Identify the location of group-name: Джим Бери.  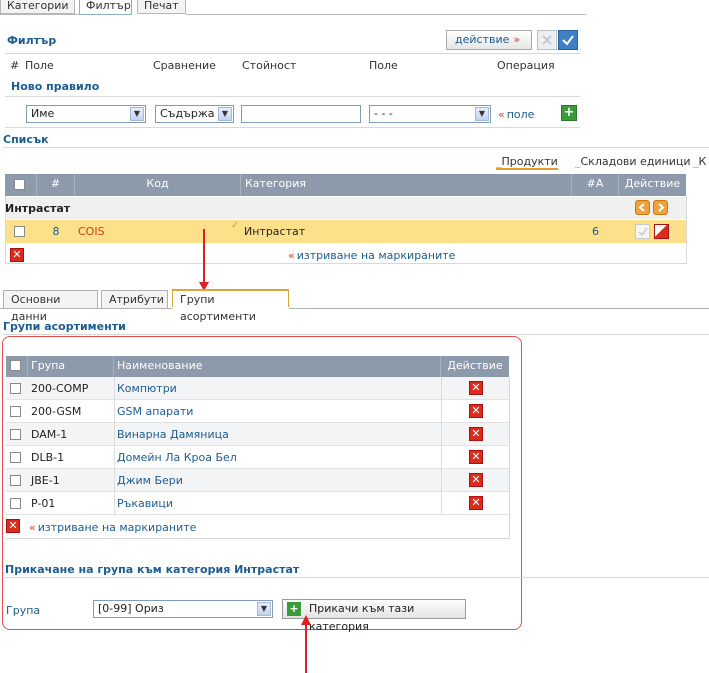
(150, 480).